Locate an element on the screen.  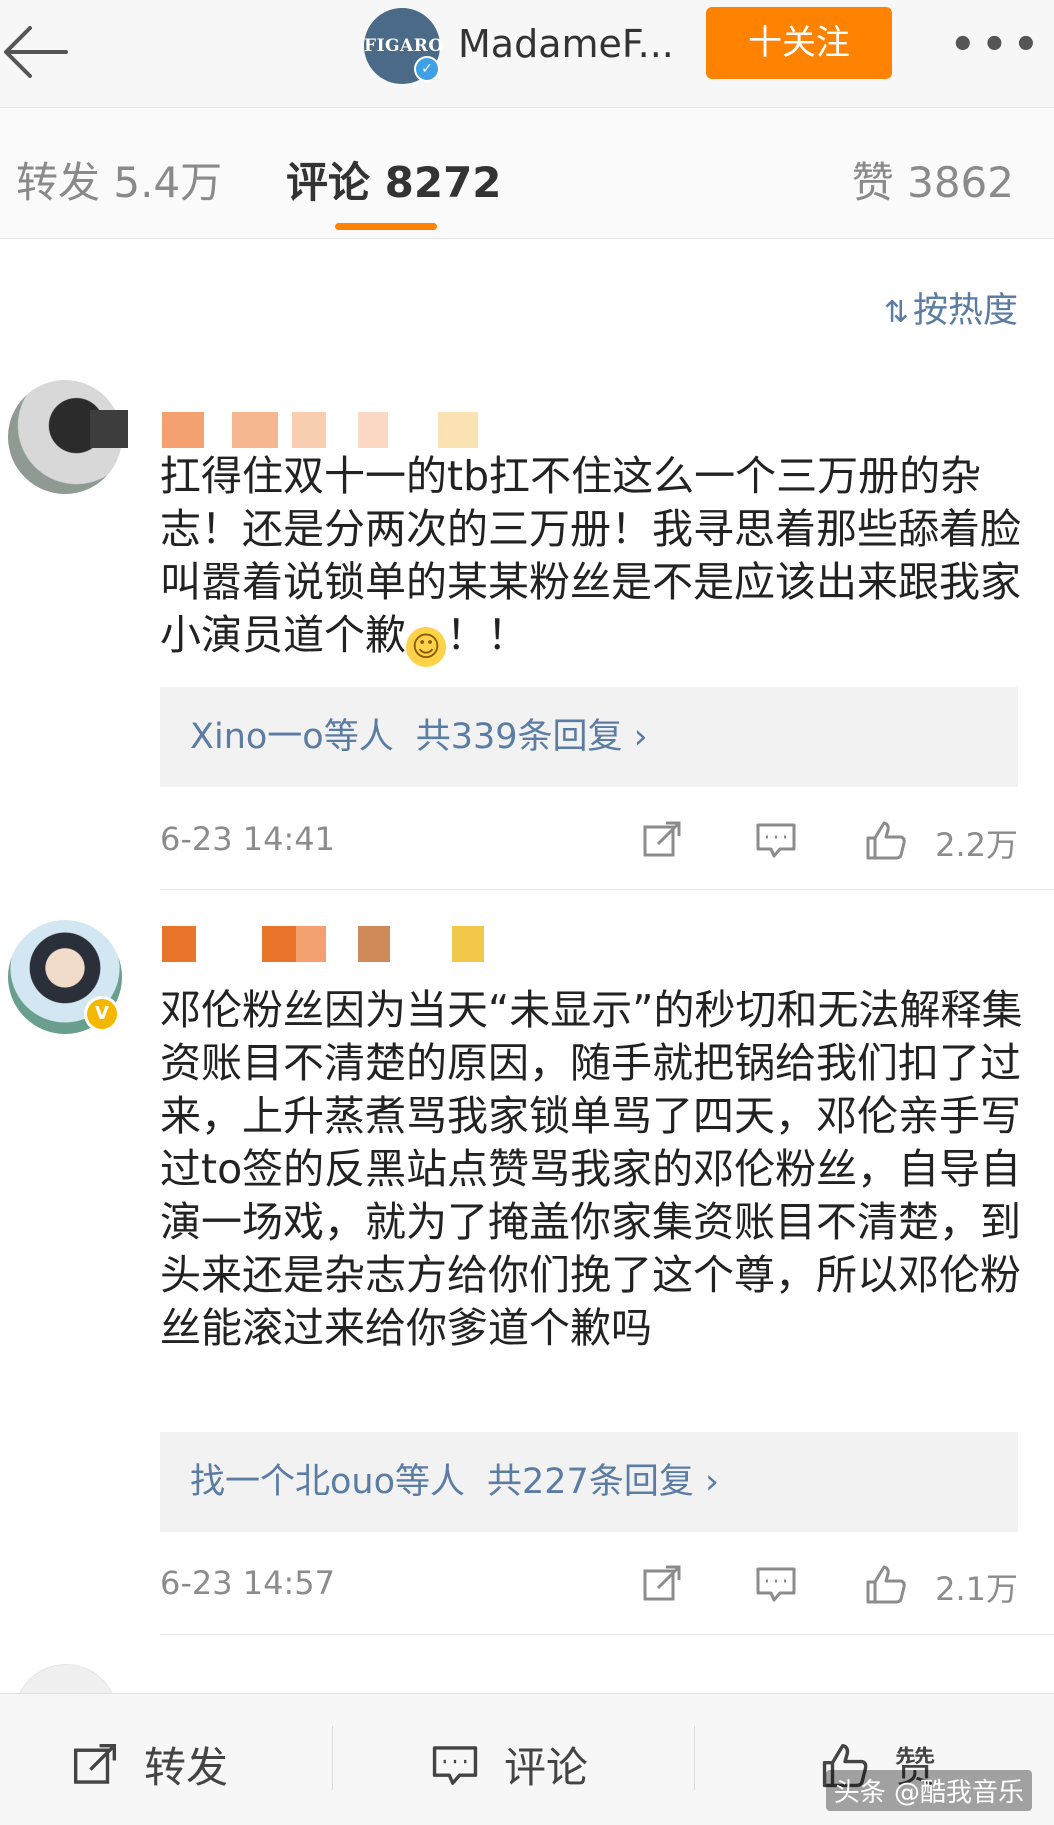
sort-label: 按热度 is located at coordinates (965, 311).